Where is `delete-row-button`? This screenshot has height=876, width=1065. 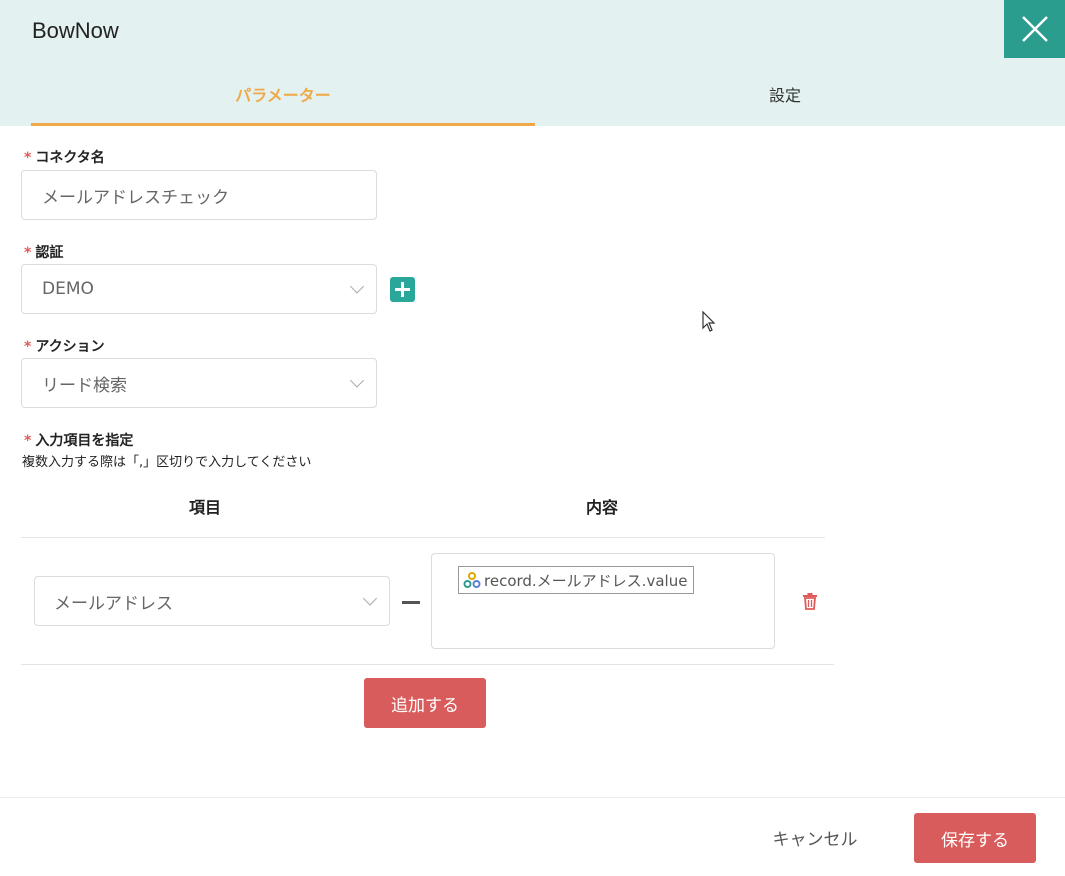 delete-row-button is located at coordinates (810, 603).